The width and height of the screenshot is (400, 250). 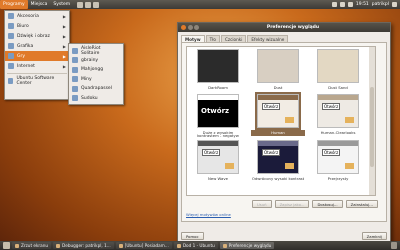 What do you see at coordinates (86, 79) in the screenshot?
I see `submenu-item-label: Miny` at bounding box center [86, 79].